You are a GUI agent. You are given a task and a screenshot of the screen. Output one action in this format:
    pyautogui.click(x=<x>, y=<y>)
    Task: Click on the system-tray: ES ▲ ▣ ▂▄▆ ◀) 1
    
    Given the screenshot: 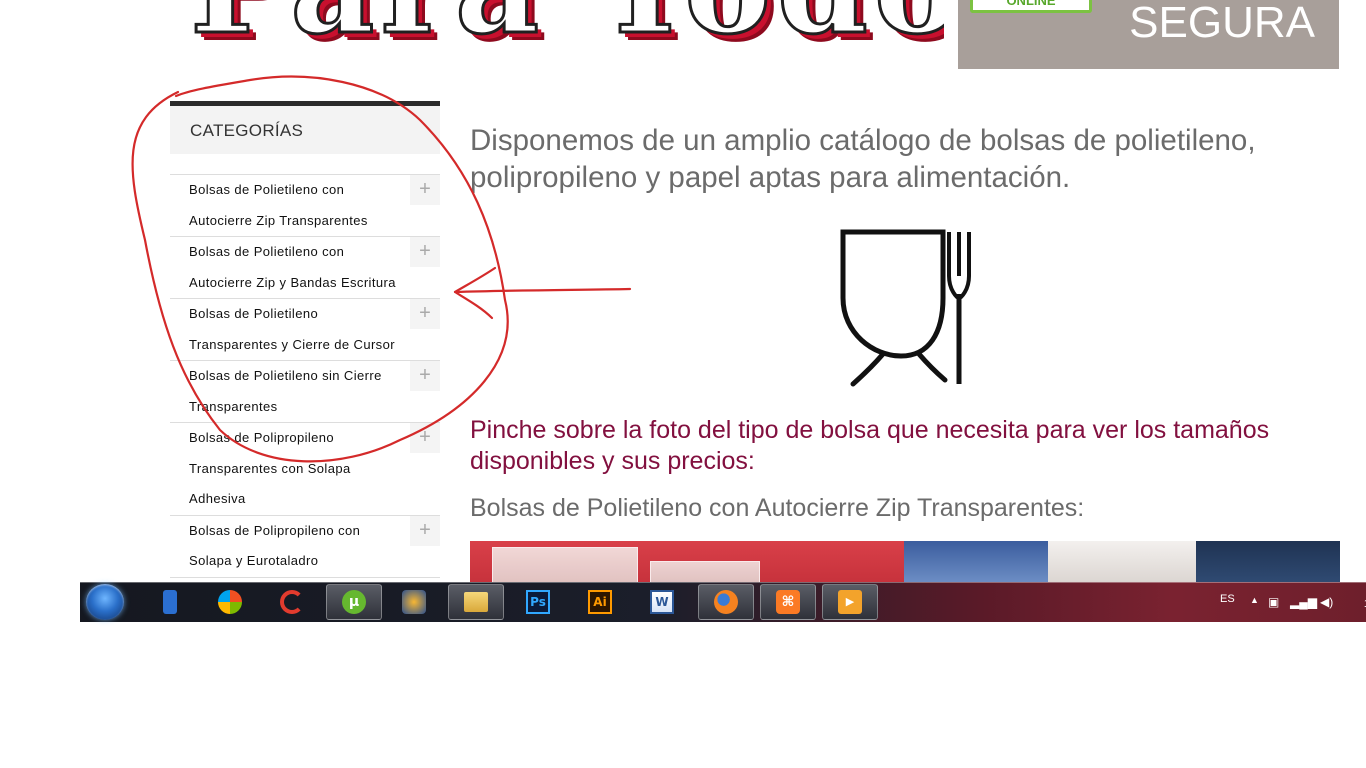 What is the action you would take?
    pyautogui.click(x=1291, y=602)
    